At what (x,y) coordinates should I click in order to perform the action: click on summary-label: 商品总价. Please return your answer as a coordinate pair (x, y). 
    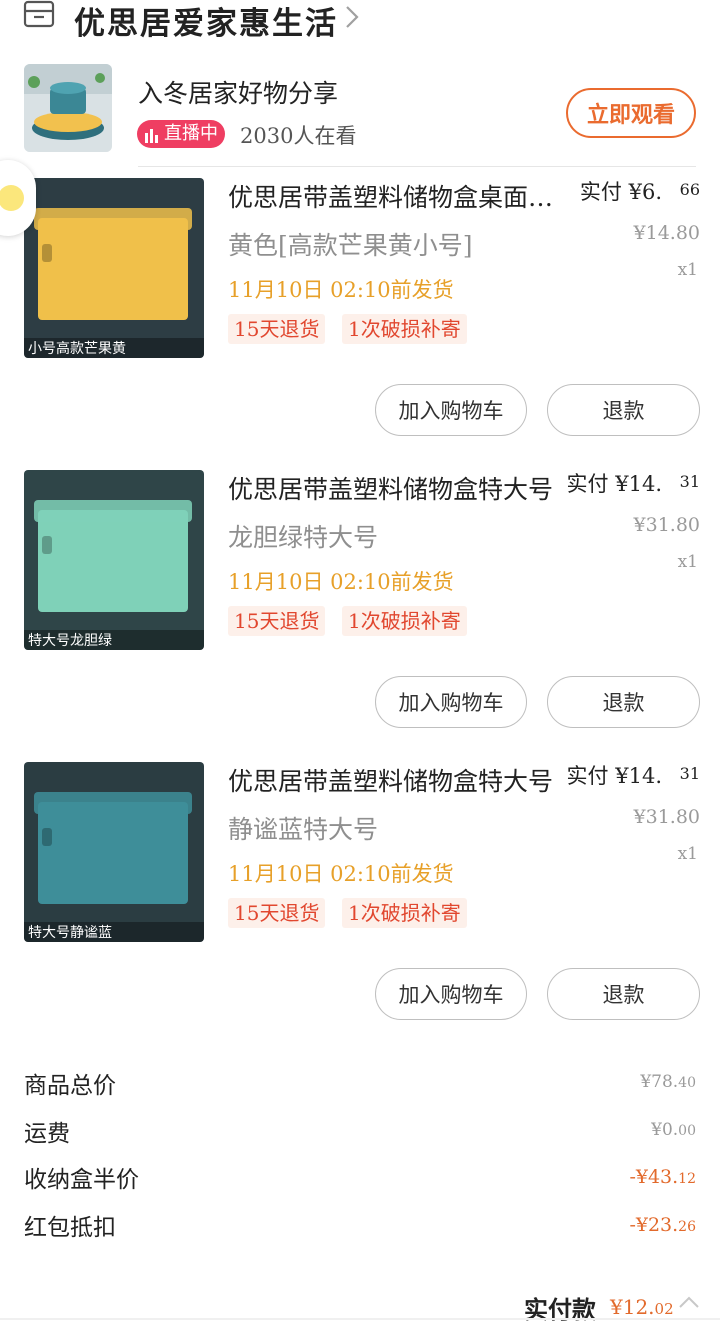
    Looking at the image, I should click on (70, 1086).